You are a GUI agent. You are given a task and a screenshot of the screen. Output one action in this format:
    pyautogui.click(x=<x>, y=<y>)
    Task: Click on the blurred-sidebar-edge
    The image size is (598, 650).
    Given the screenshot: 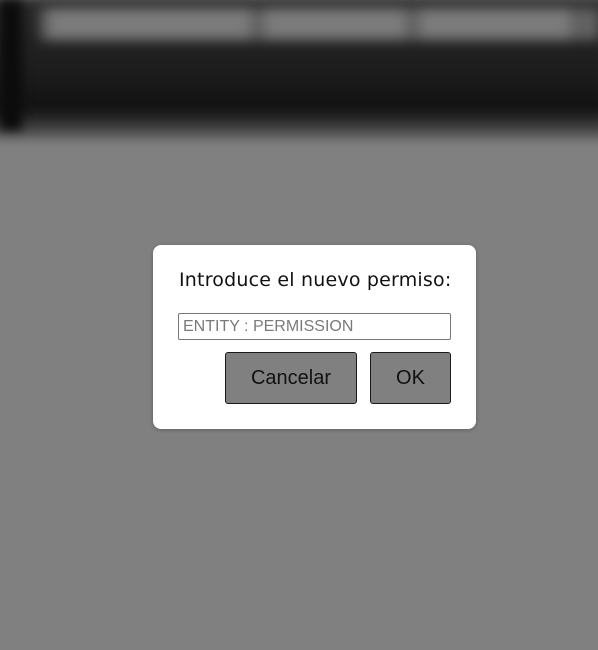 What is the action you would take?
    pyautogui.click(x=11, y=65)
    